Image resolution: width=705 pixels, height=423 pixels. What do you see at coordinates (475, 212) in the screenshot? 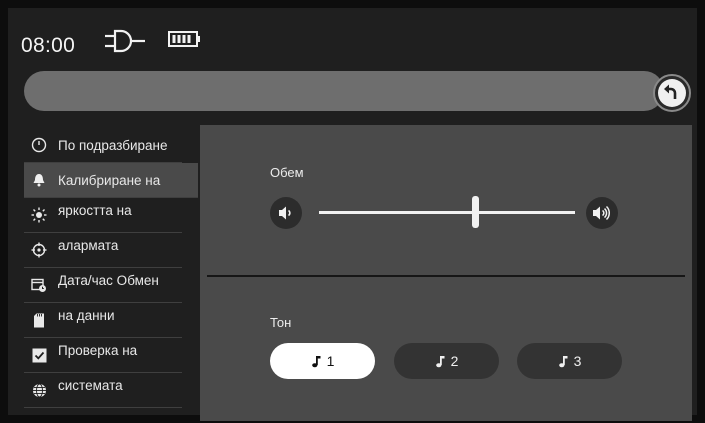
I see `volume-slider-thumb` at bounding box center [475, 212].